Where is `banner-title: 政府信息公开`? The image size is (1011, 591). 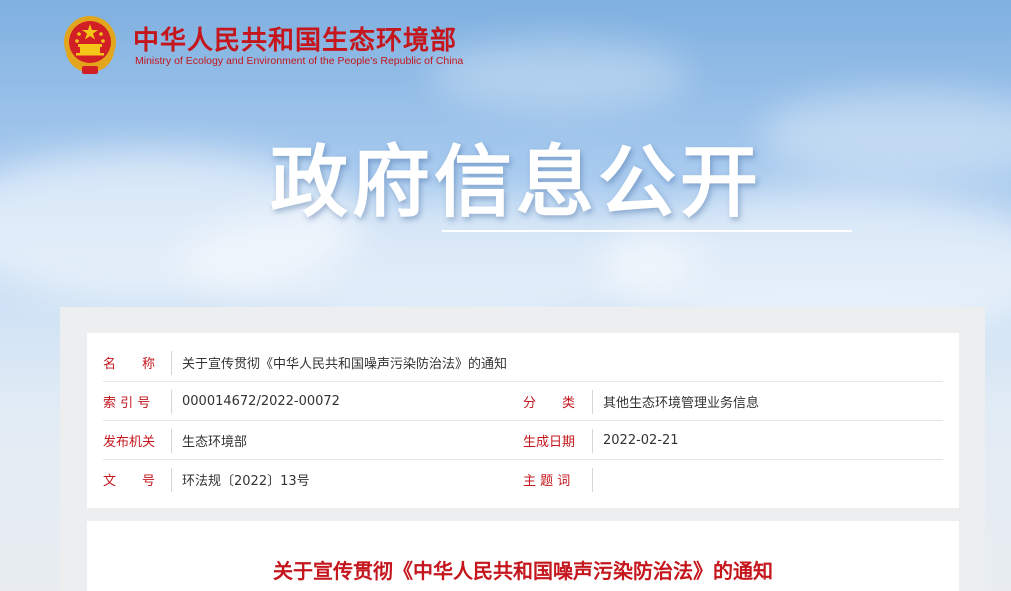 banner-title: 政府信息公开 is located at coordinates (516, 183).